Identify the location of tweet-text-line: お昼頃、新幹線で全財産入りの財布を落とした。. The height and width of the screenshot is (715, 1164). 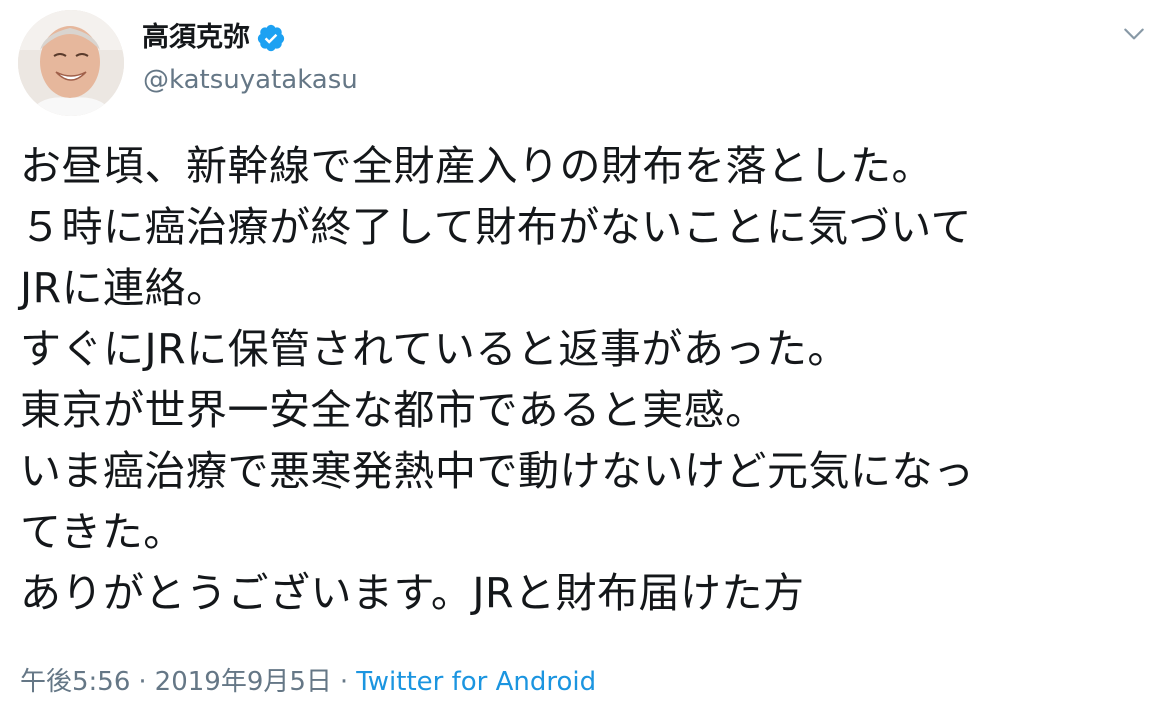
(476, 166).